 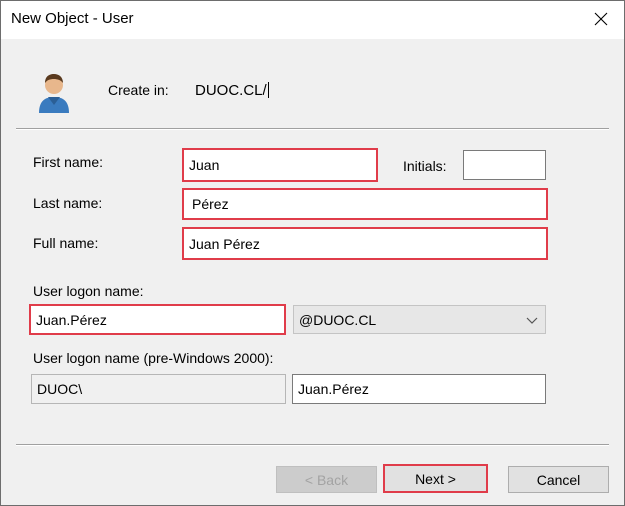 I want to click on last-name-label: Last name:, so click(x=68, y=203).